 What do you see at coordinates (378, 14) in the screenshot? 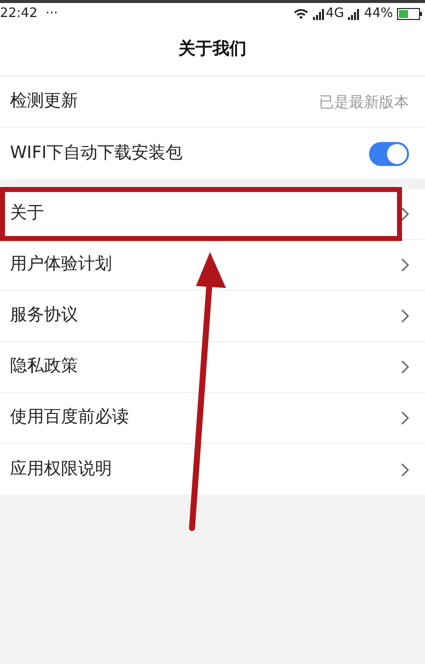
I see `battery-percent: 44%` at bounding box center [378, 14].